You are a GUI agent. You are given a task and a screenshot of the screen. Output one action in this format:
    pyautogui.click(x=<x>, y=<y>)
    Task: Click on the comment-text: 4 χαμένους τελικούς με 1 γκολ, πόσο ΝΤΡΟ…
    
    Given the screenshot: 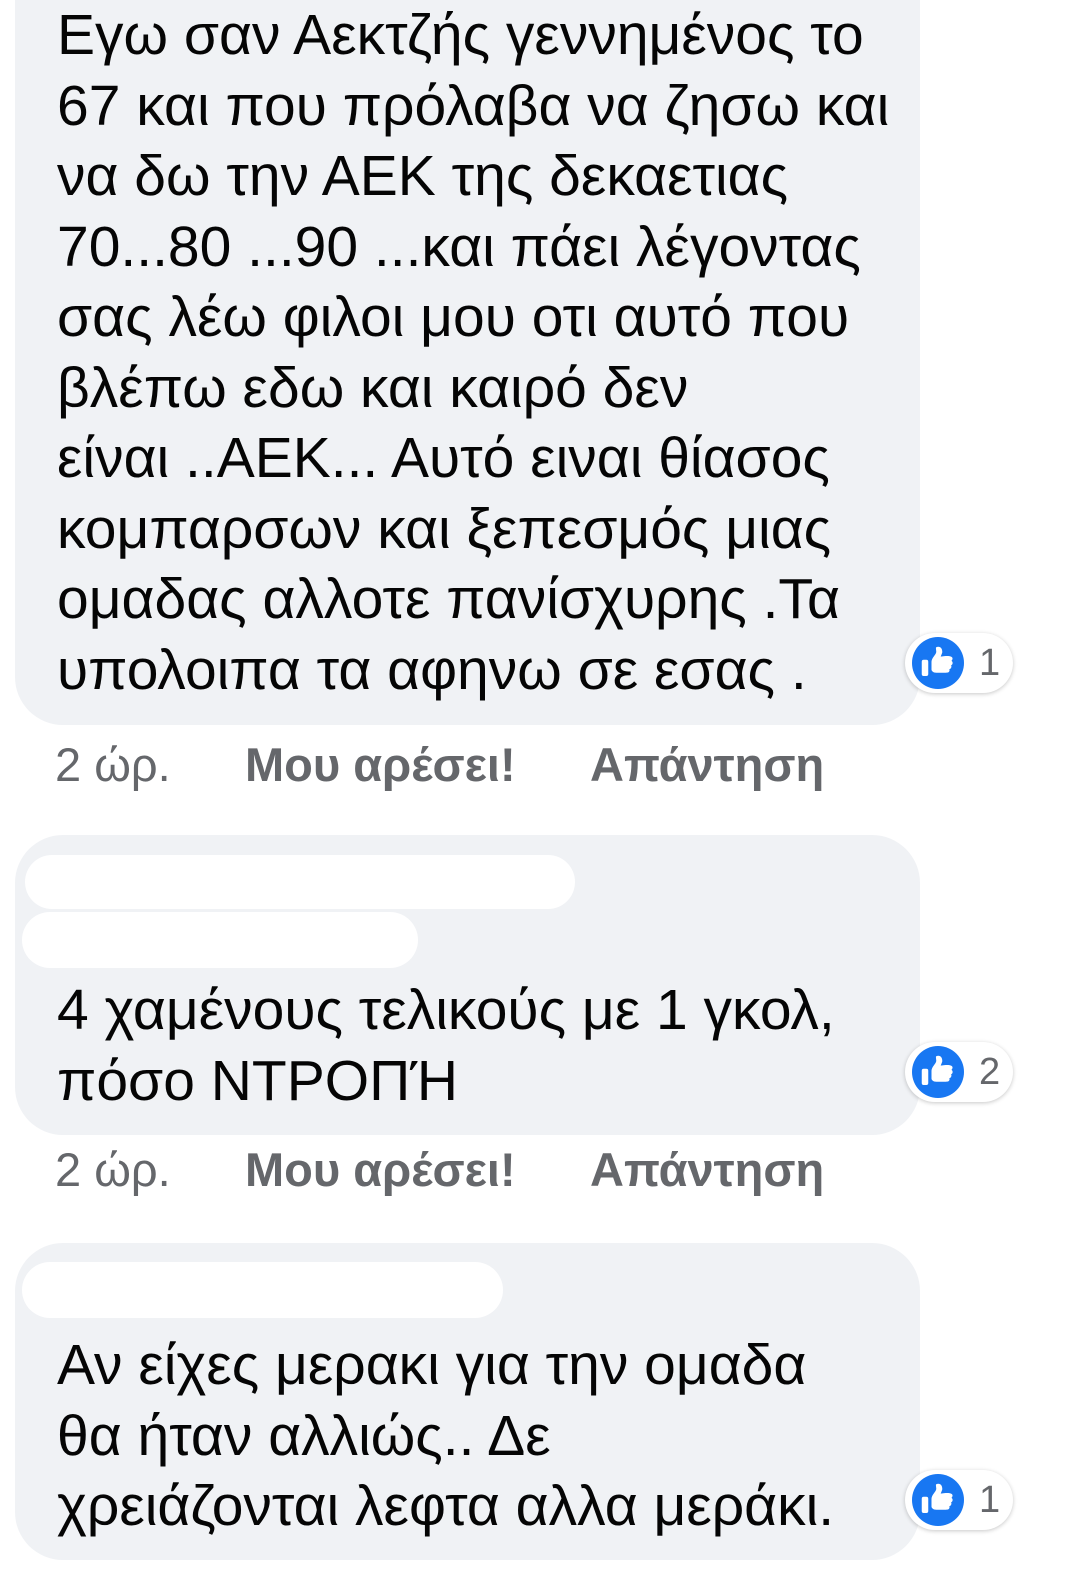 What is the action you would take?
    pyautogui.click(x=446, y=1045)
    